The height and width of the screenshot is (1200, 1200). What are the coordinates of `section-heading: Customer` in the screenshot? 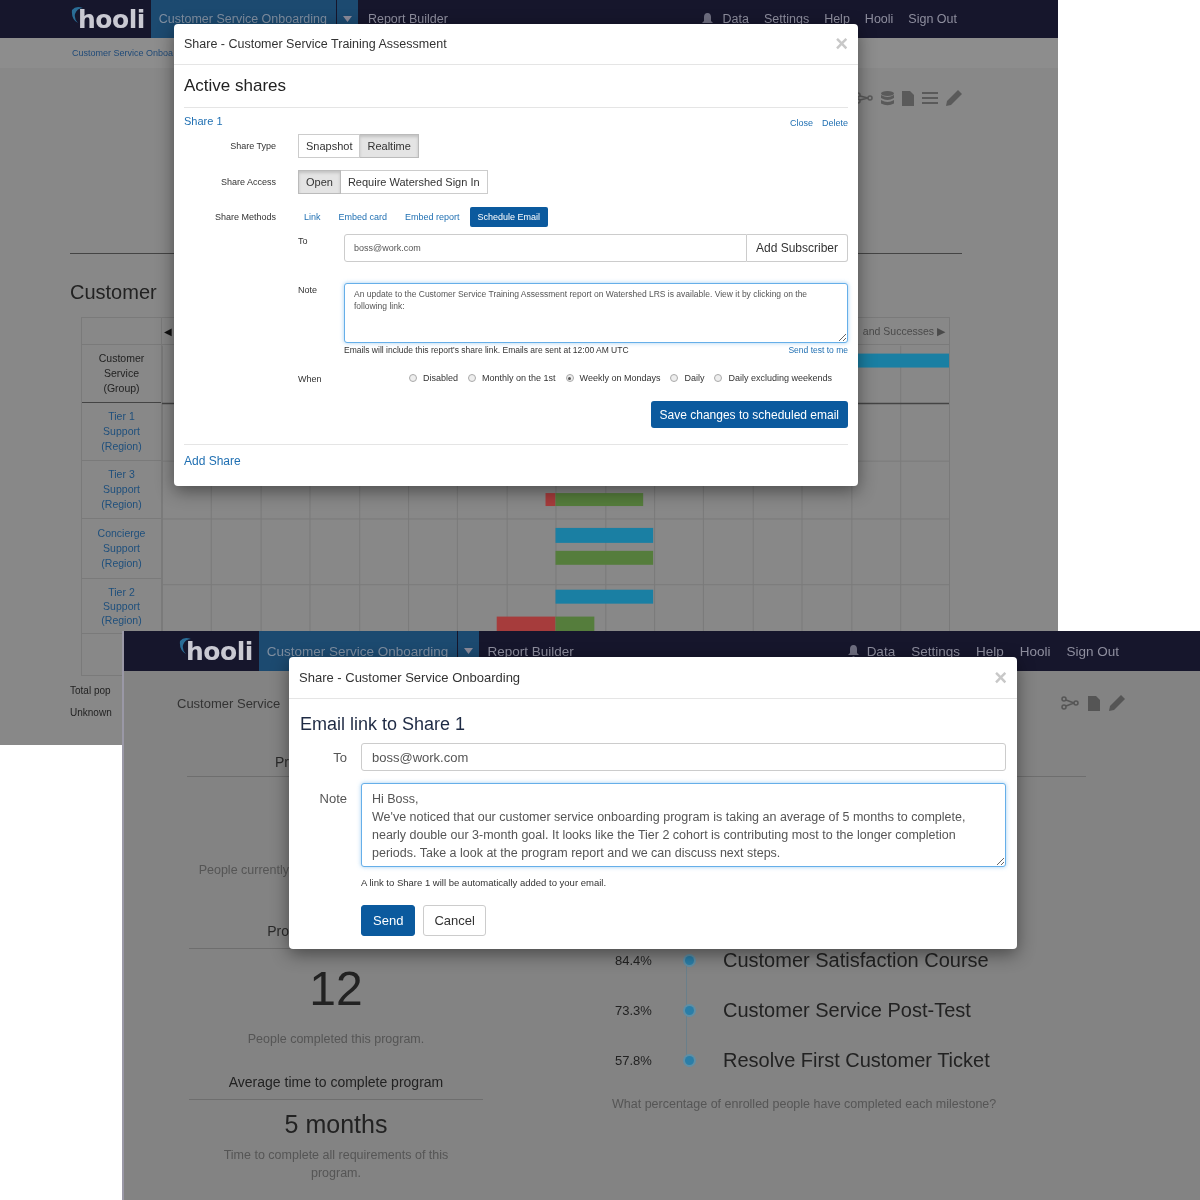 It's located at (113, 292).